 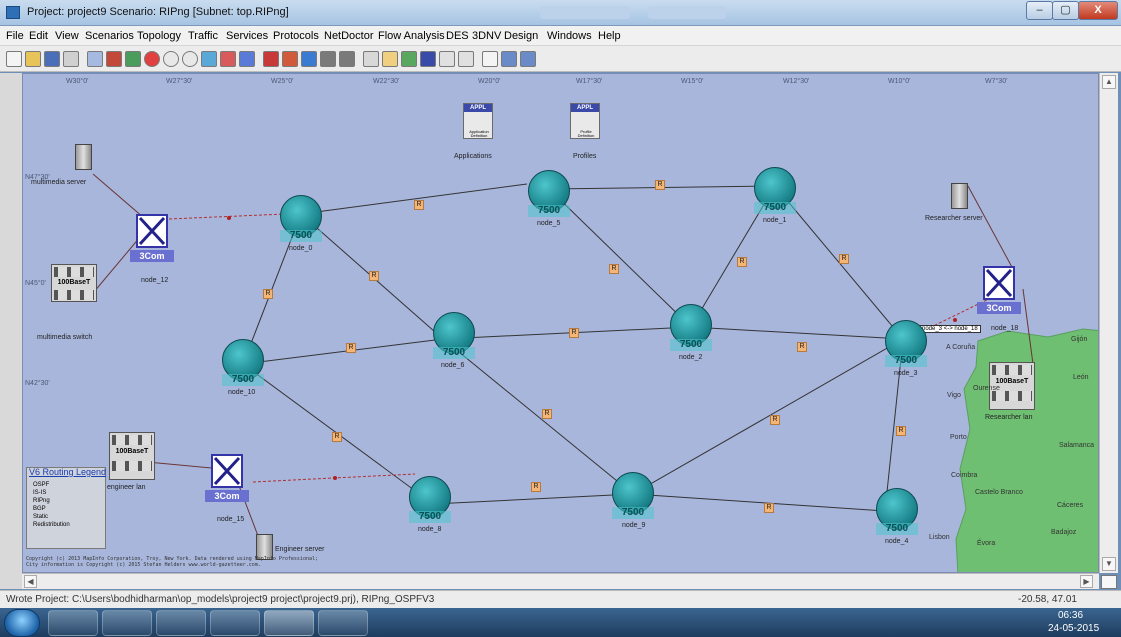 What do you see at coordinates (190, 59) in the screenshot?
I see `zoom-out-icon` at bounding box center [190, 59].